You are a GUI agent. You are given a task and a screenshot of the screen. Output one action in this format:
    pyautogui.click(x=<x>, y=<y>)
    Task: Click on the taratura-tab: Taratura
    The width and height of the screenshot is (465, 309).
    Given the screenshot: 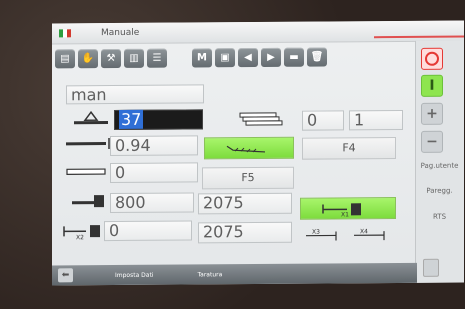 What is the action you would take?
    pyautogui.click(x=209, y=274)
    